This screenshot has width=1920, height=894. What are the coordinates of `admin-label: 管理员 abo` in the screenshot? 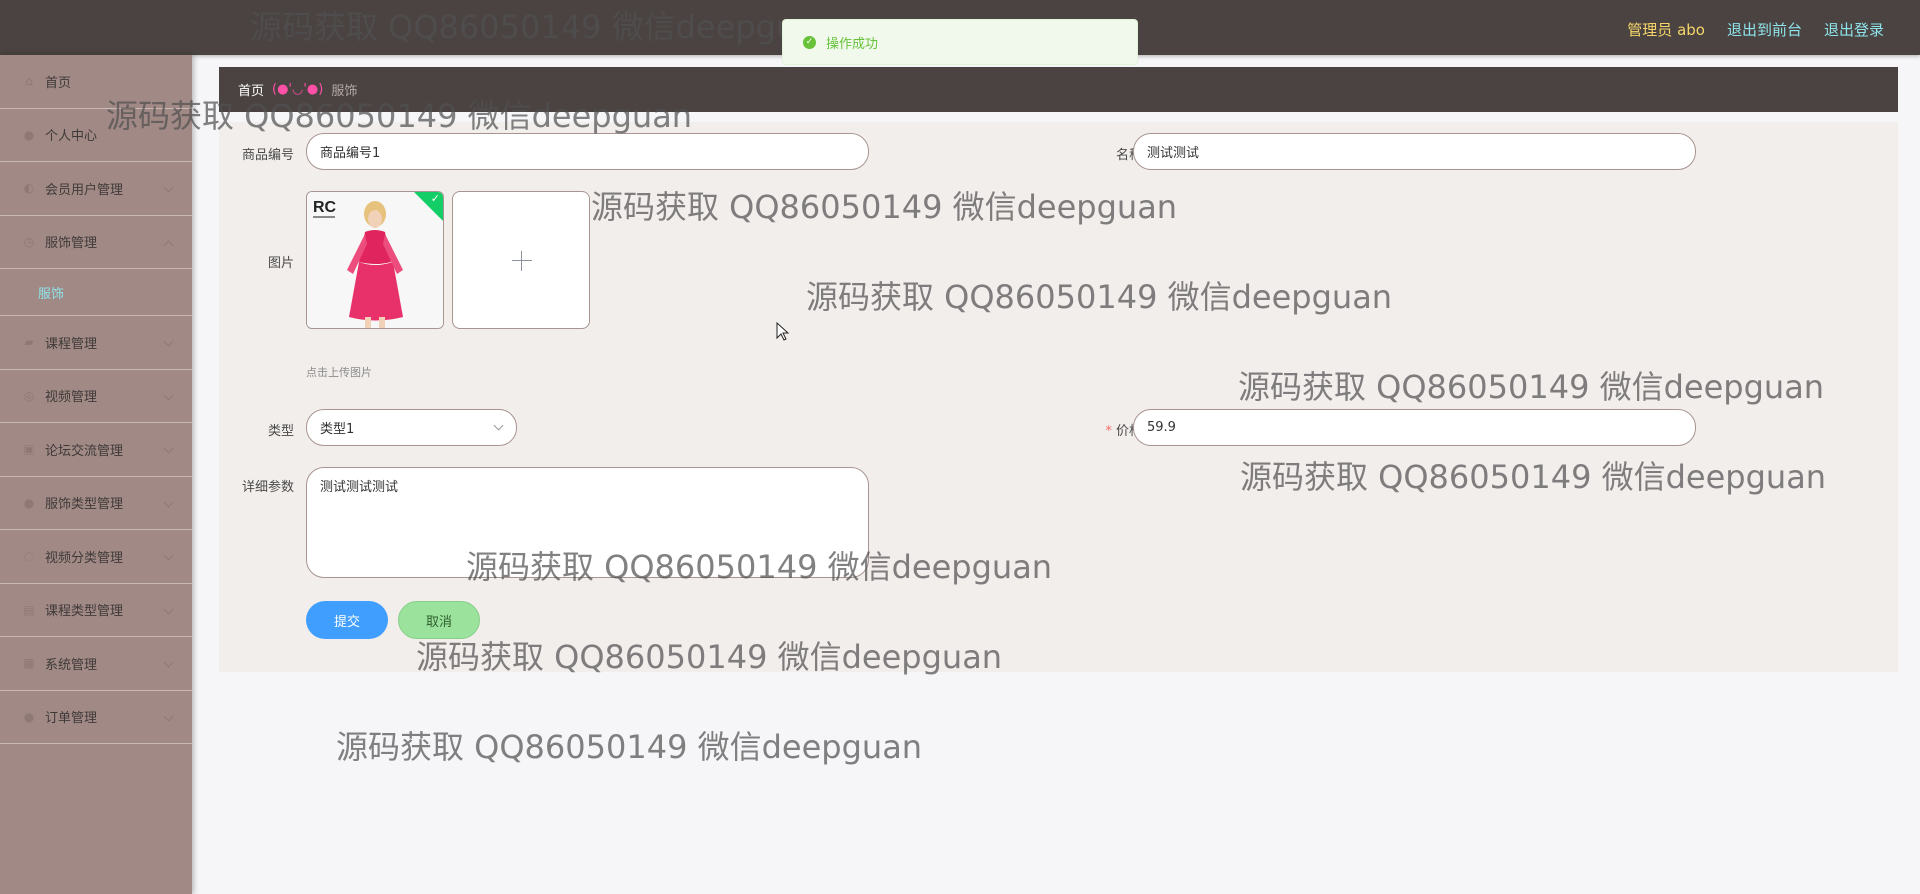 It's located at (1666, 30).